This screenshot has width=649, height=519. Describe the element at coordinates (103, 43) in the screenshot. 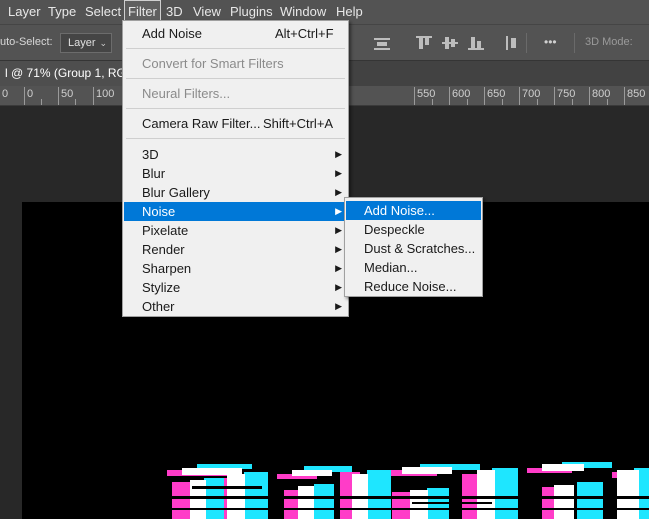

I see `chevron-down-icon: ⌄` at that location.